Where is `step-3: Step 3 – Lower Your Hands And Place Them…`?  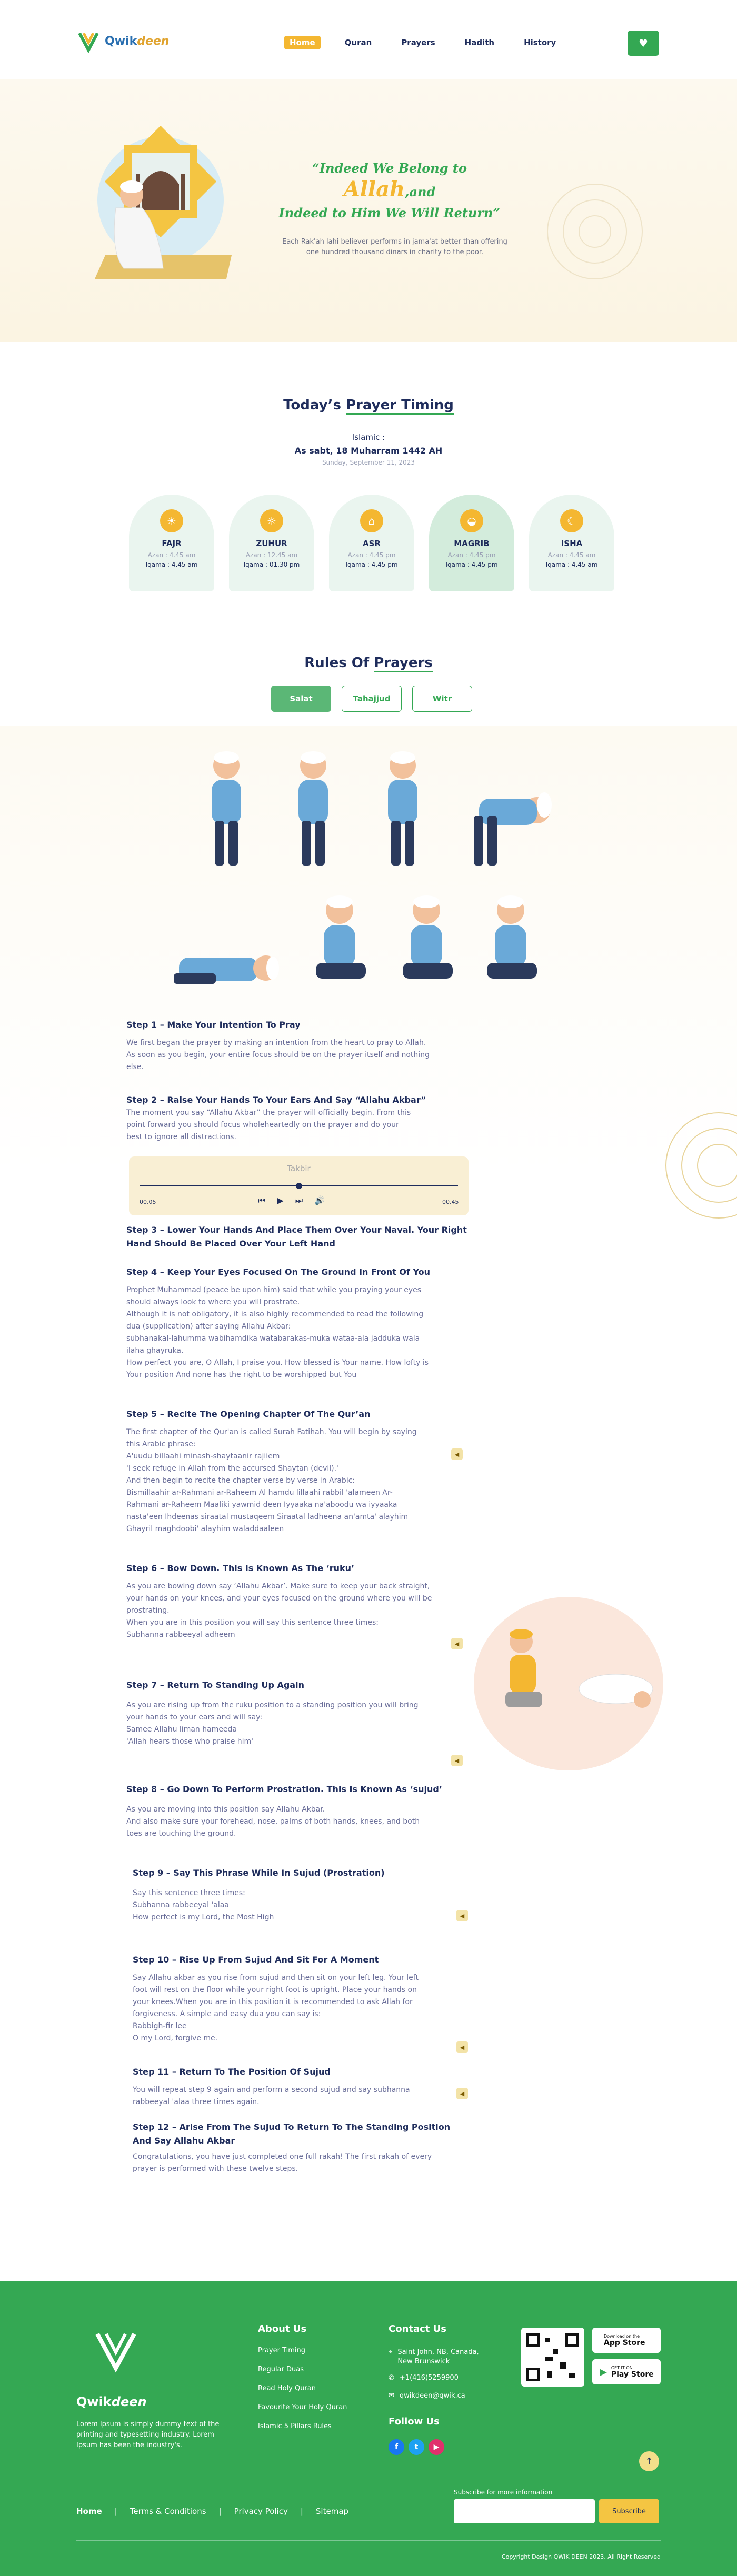 step-3: Step 3 – Lower Your Hands And Place Them… is located at coordinates (296, 1237).